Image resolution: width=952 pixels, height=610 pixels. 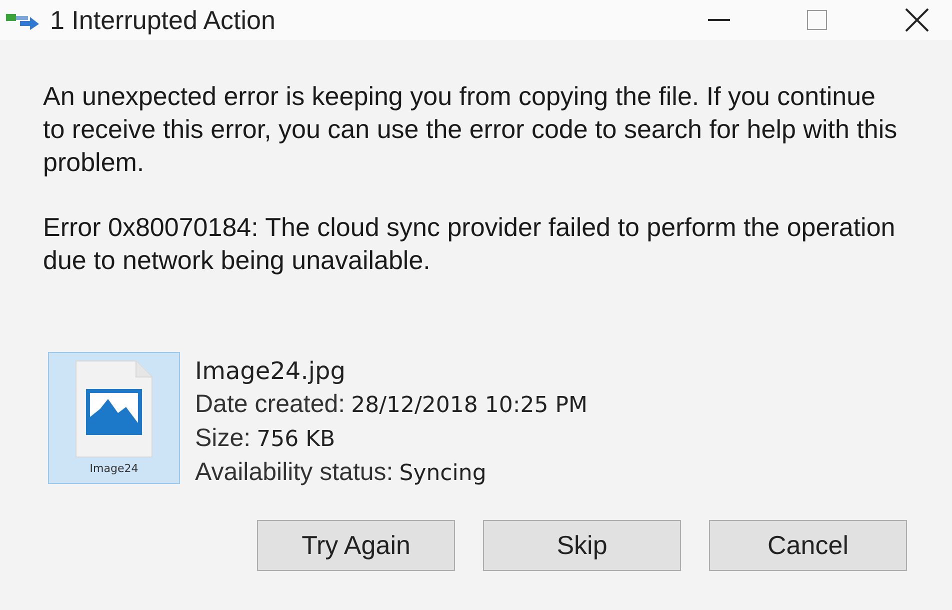 I want to click on minimize-icon, so click(x=719, y=20).